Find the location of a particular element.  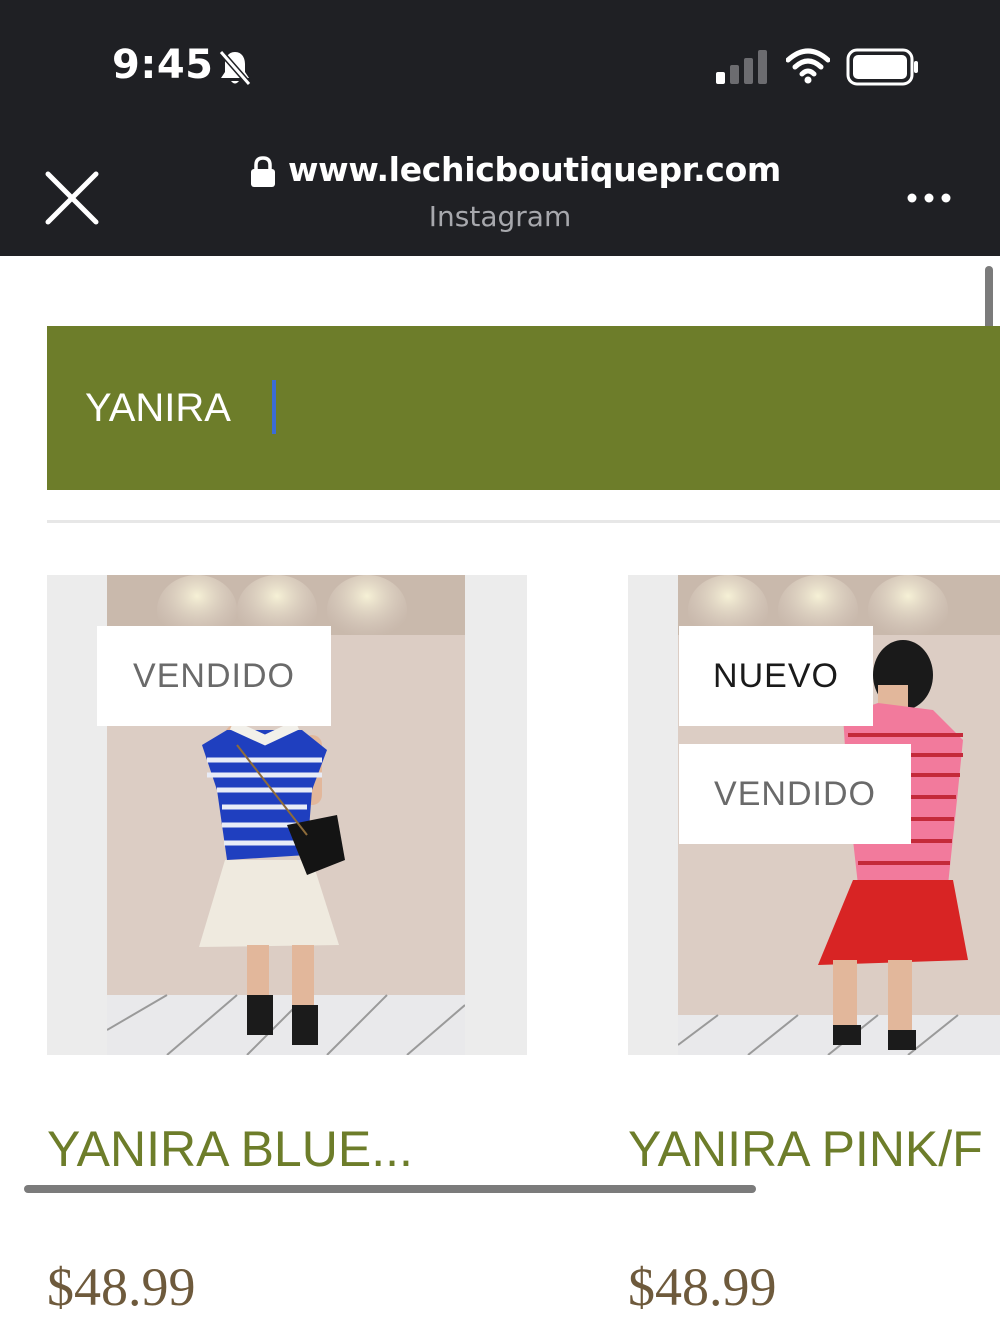

lock-icon is located at coordinates (263, 171).